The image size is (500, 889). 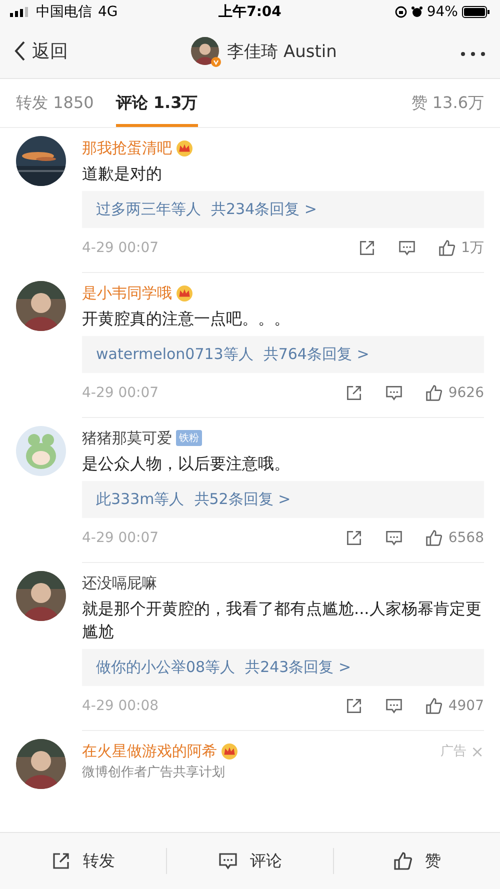 I want to click on replies-link: watermelon0713等人 共764条回复 >, so click(x=283, y=354).